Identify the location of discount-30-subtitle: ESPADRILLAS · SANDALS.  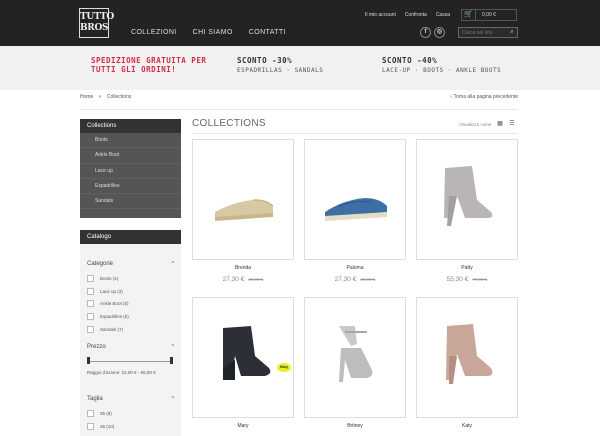
(280, 70).